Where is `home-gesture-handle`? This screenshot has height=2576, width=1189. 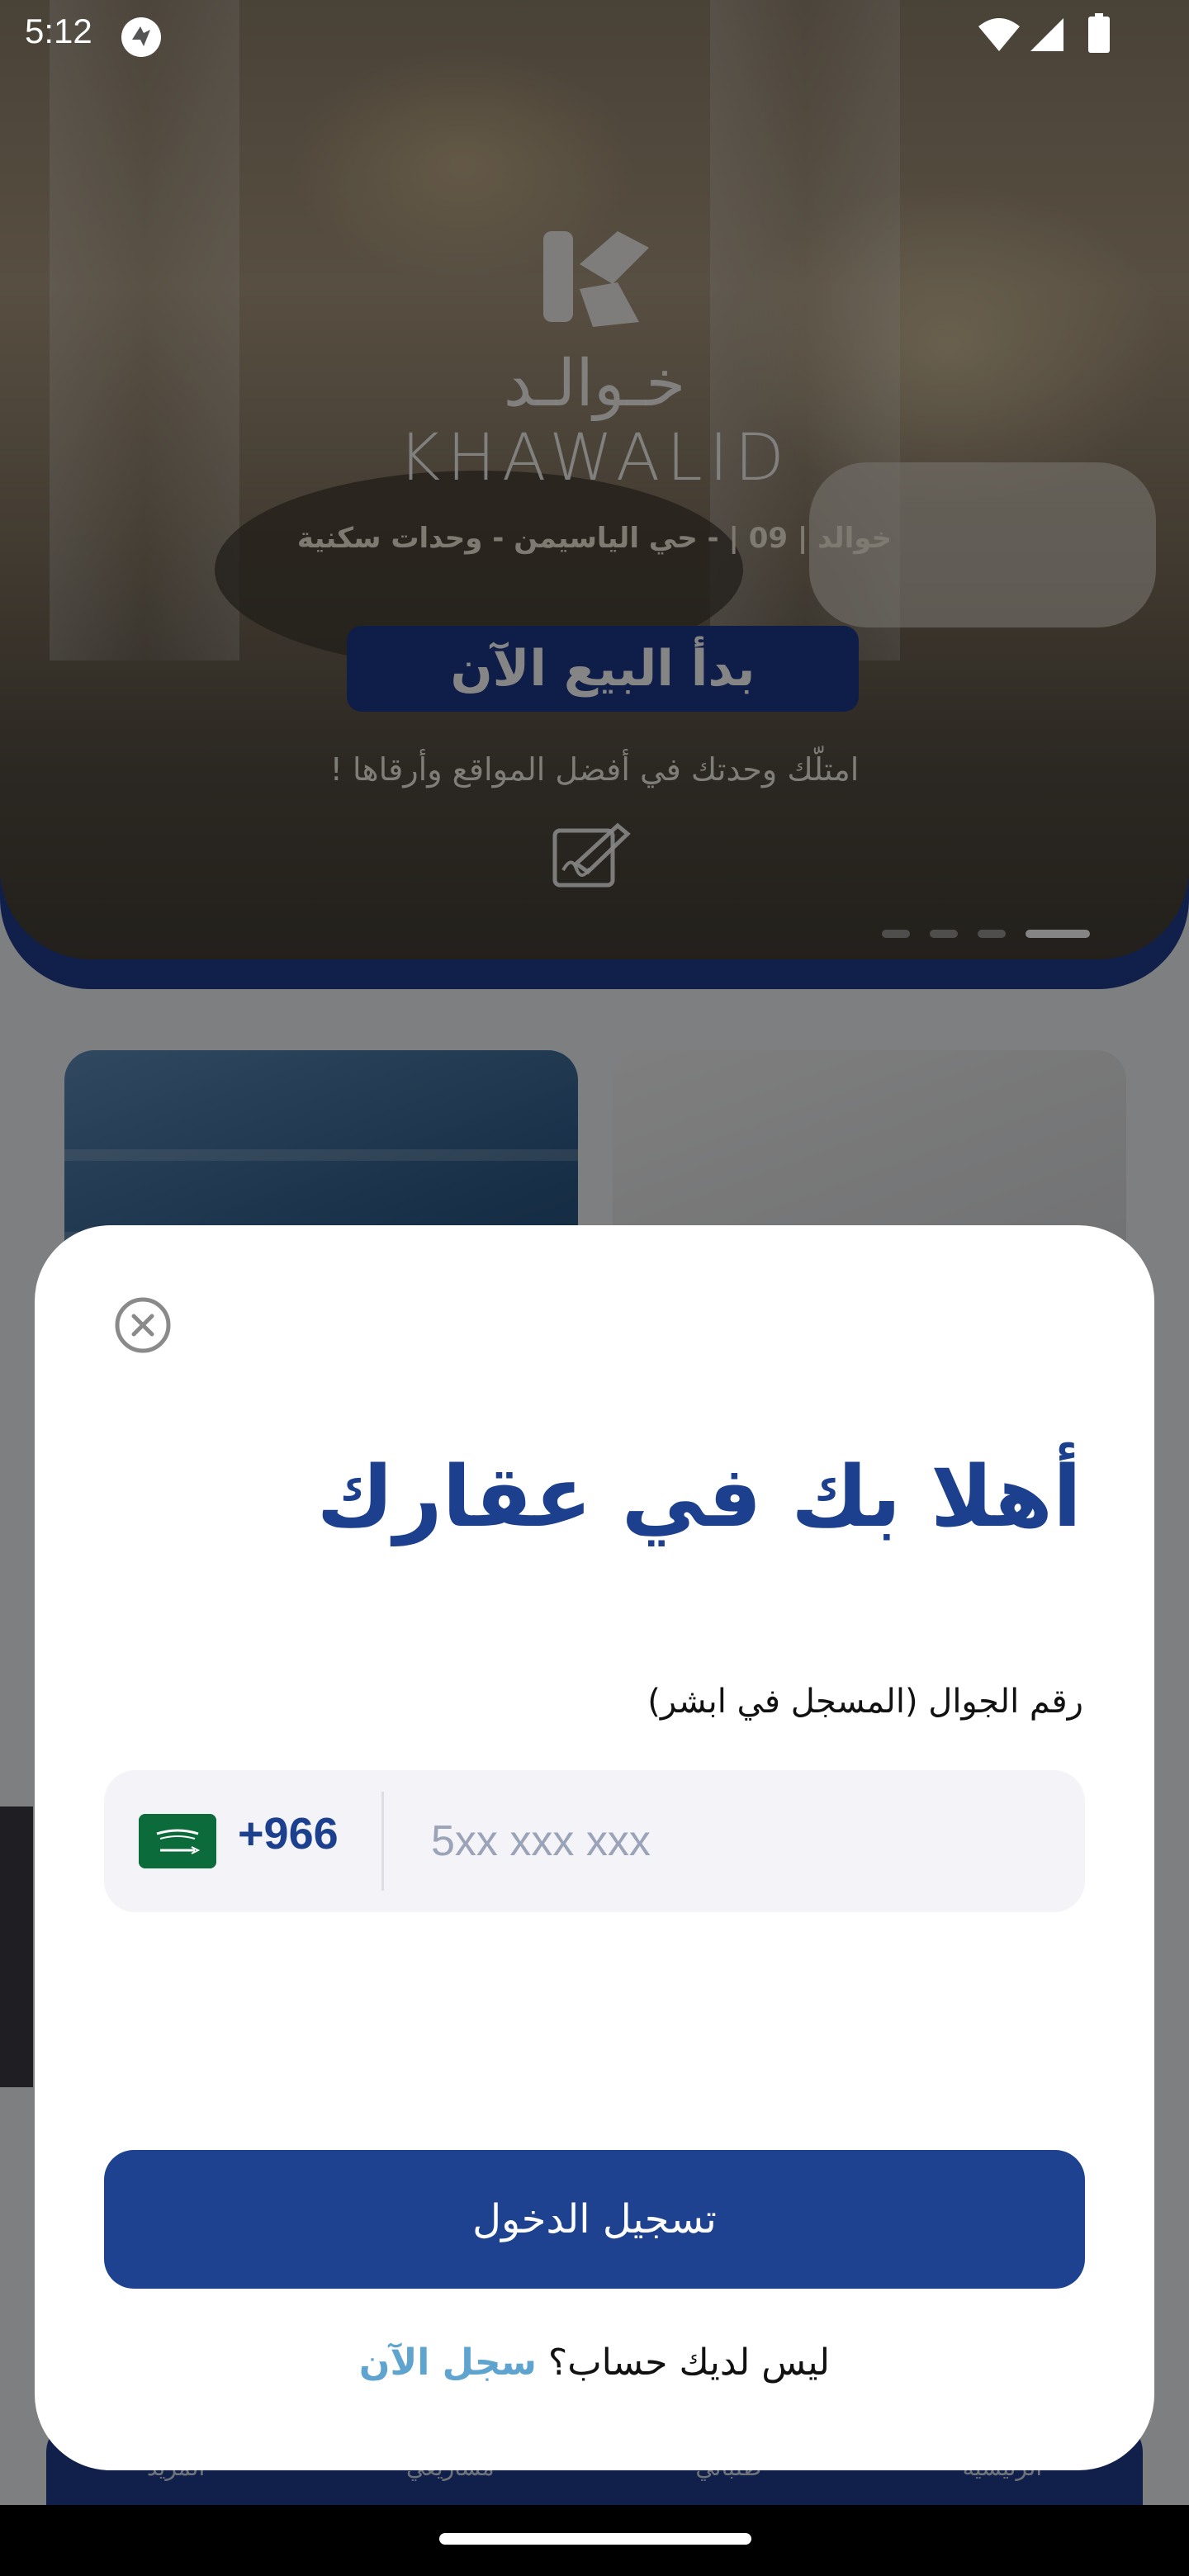
home-gesture-handle is located at coordinates (595, 2539).